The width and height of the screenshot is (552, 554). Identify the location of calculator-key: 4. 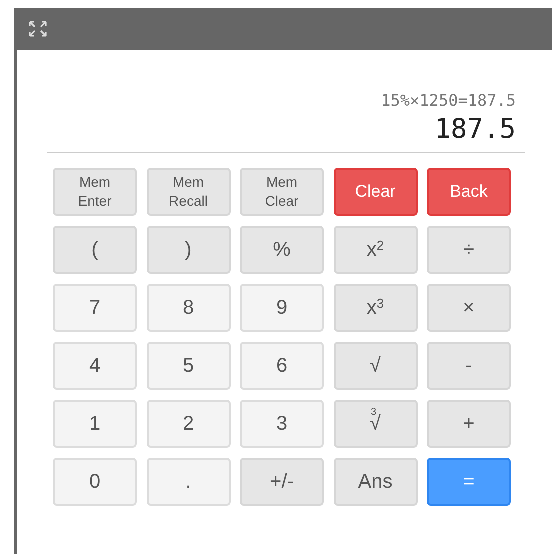
(95, 366).